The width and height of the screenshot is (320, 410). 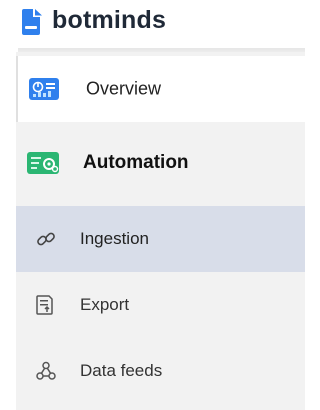 What do you see at coordinates (44, 89) in the screenshot?
I see `dashboard-icon` at bounding box center [44, 89].